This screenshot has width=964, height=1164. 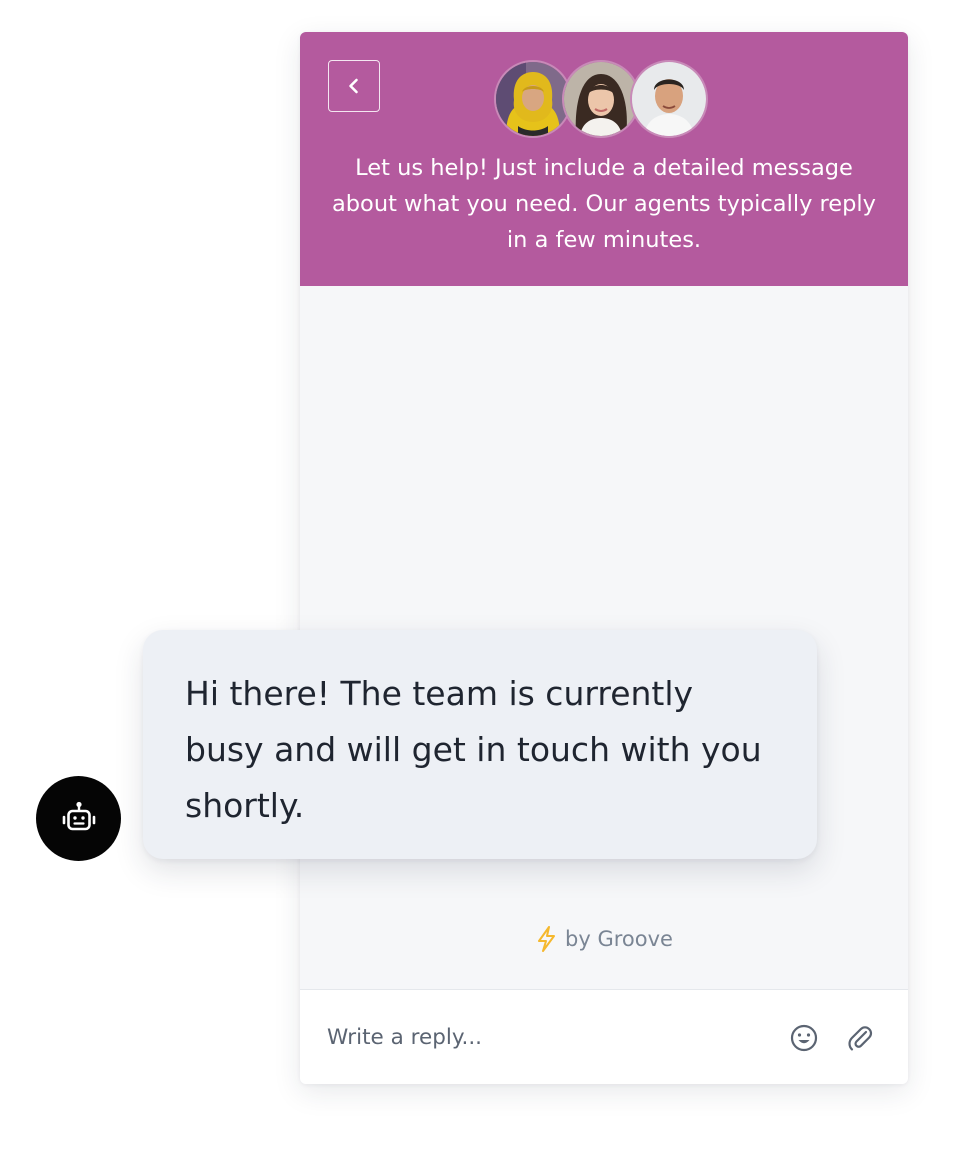 What do you see at coordinates (619, 939) in the screenshot?
I see `branding-text: by Groove` at bounding box center [619, 939].